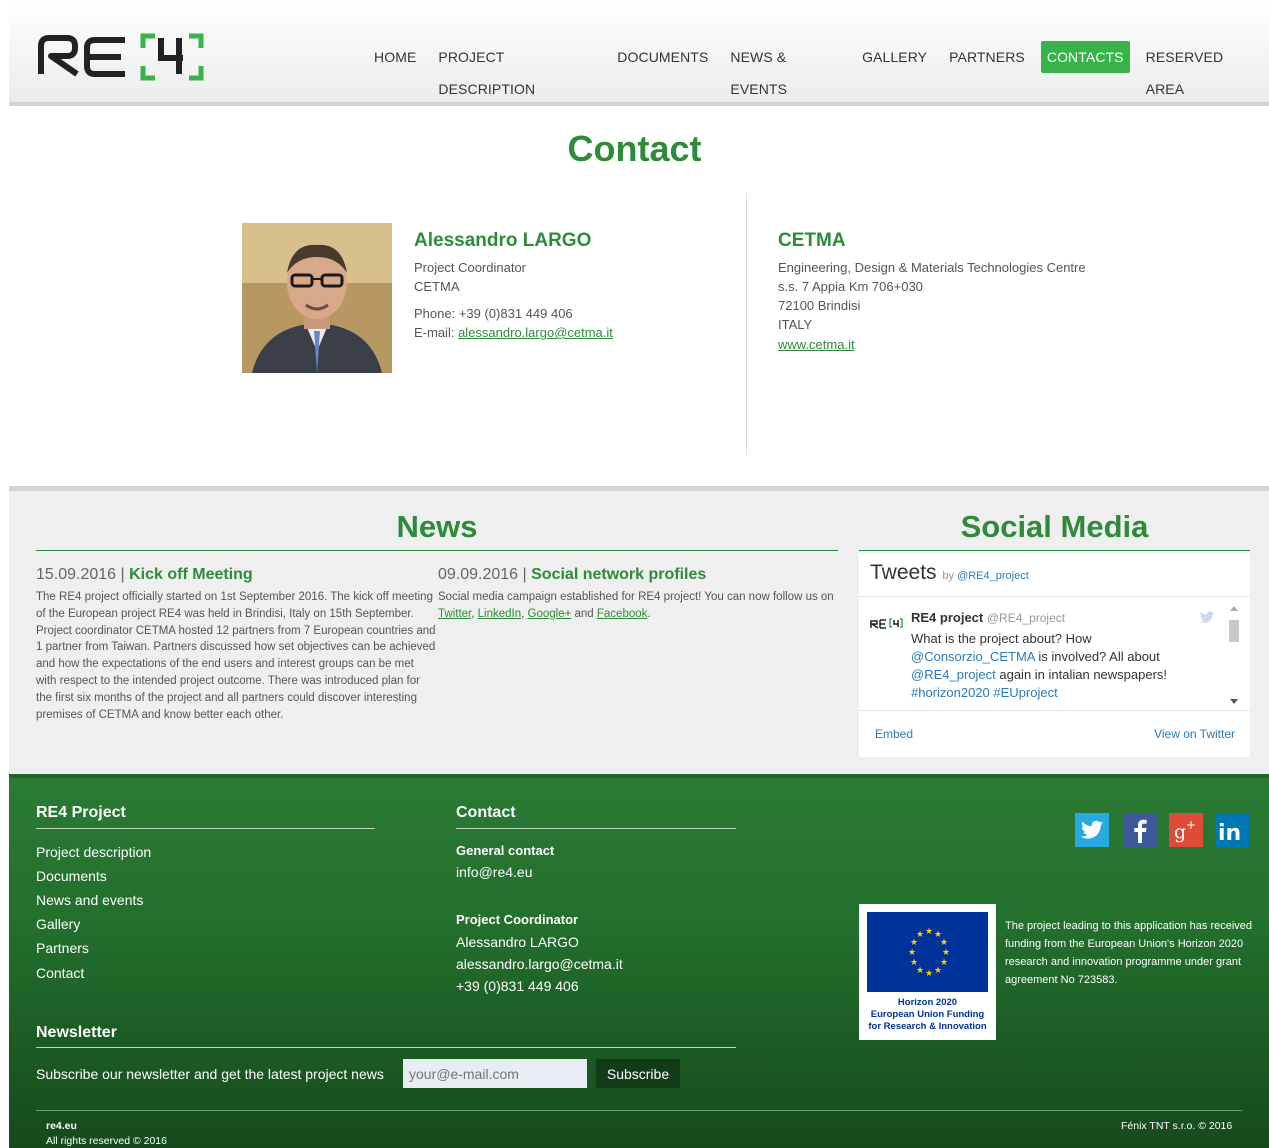  Describe the element at coordinates (746, 324) in the screenshot. I see `contact-divider` at that location.